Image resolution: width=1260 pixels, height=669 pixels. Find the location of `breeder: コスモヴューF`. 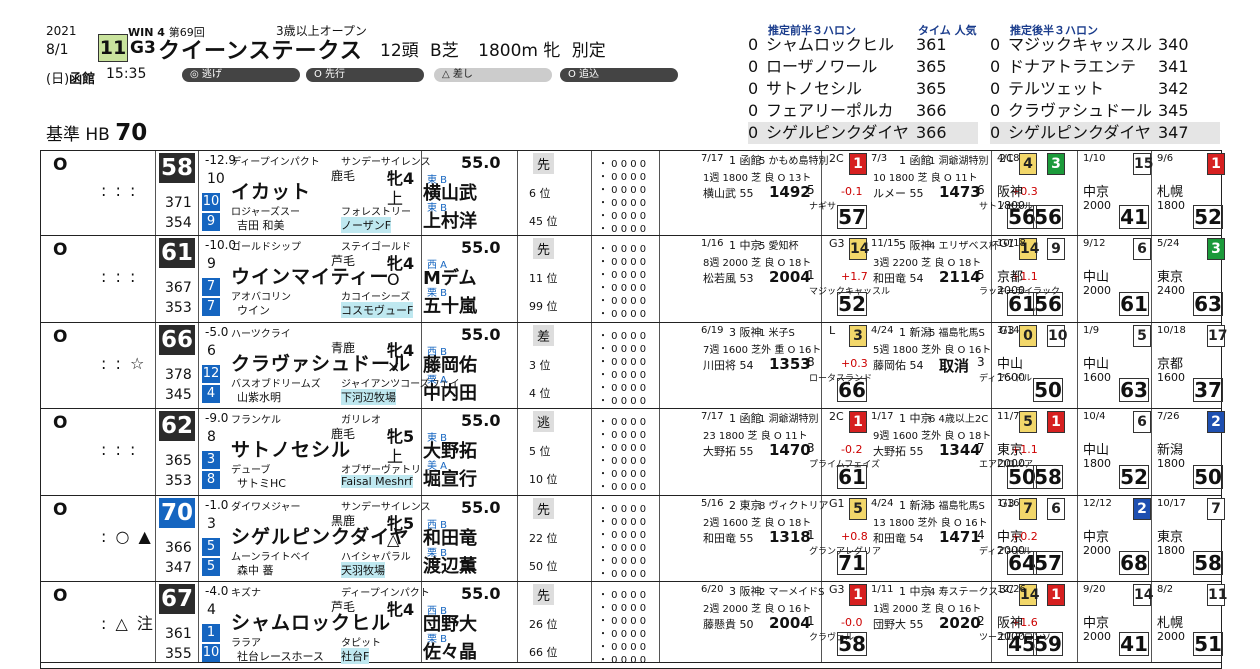

breeder: コスモヴューF is located at coordinates (377, 310).